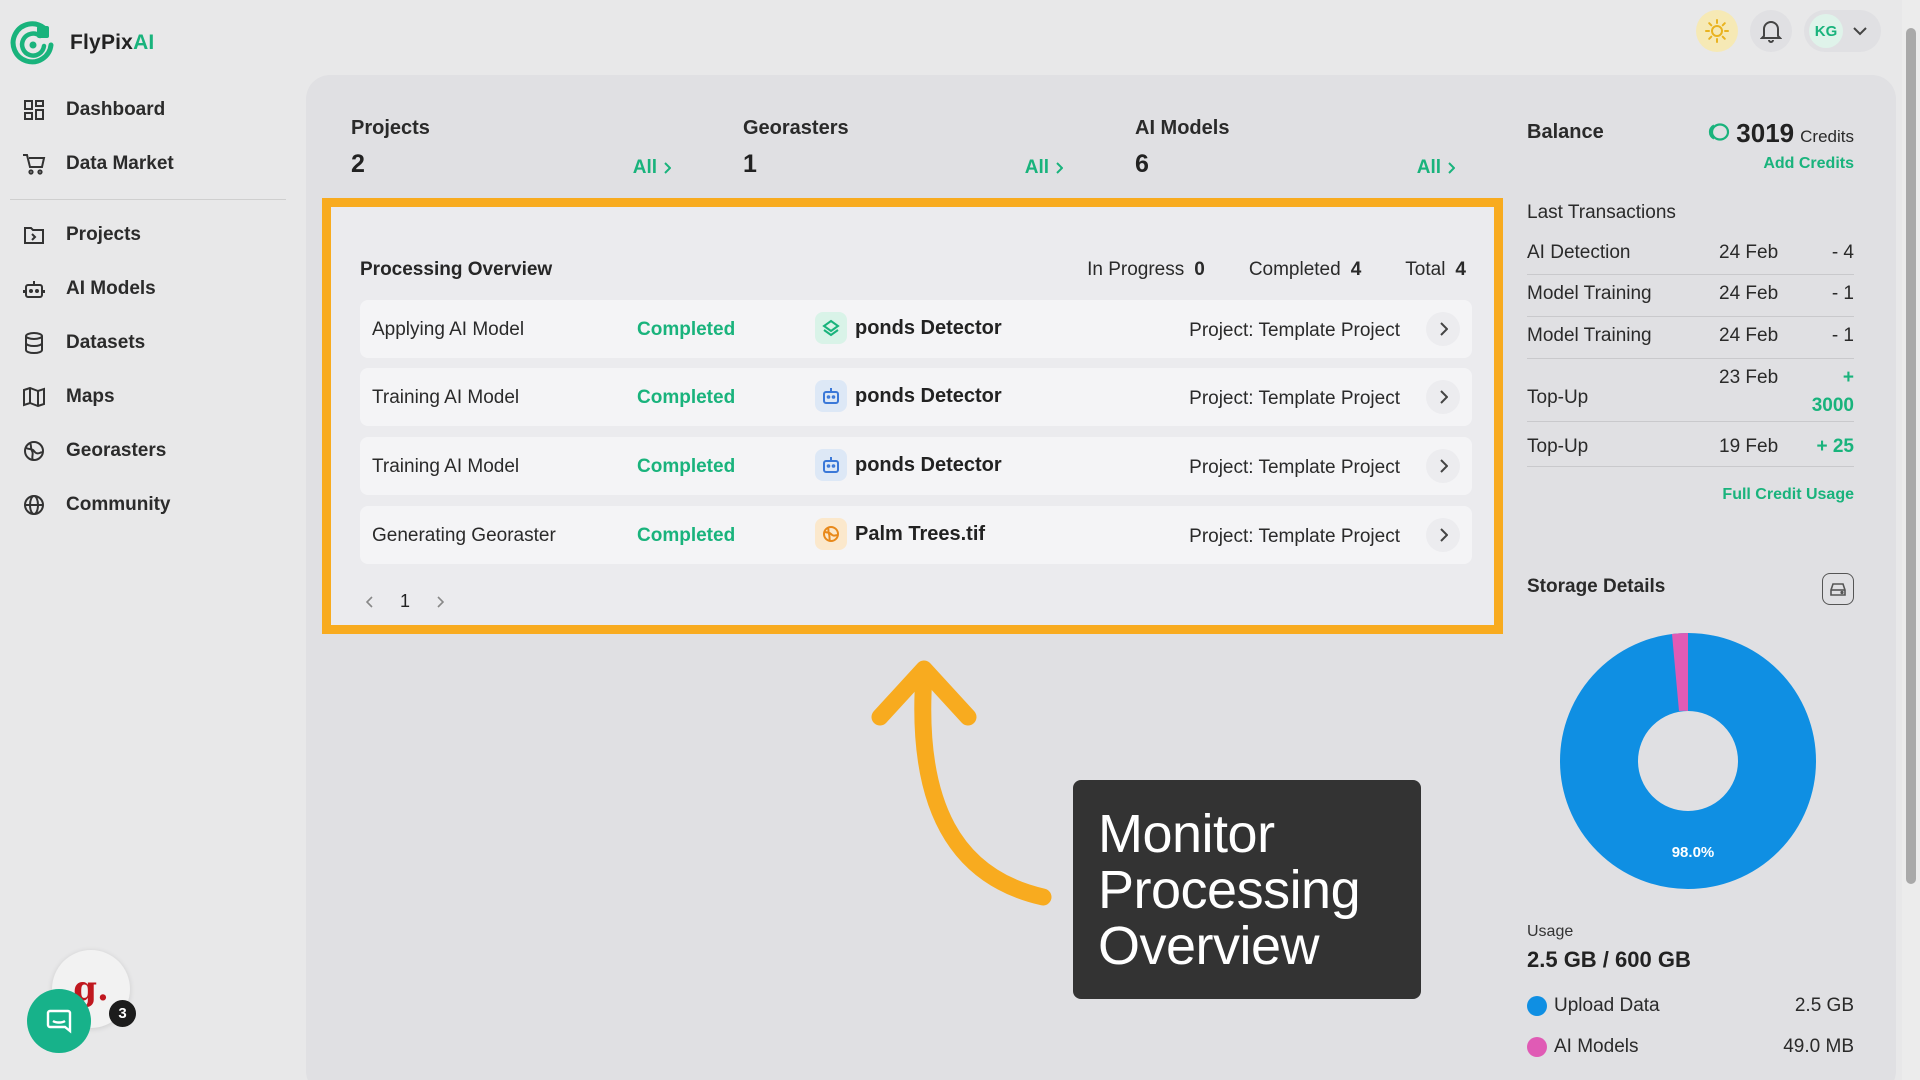 This screenshot has width=1920, height=1080. I want to click on sidebar-item-label: Community, so click(118, 504).